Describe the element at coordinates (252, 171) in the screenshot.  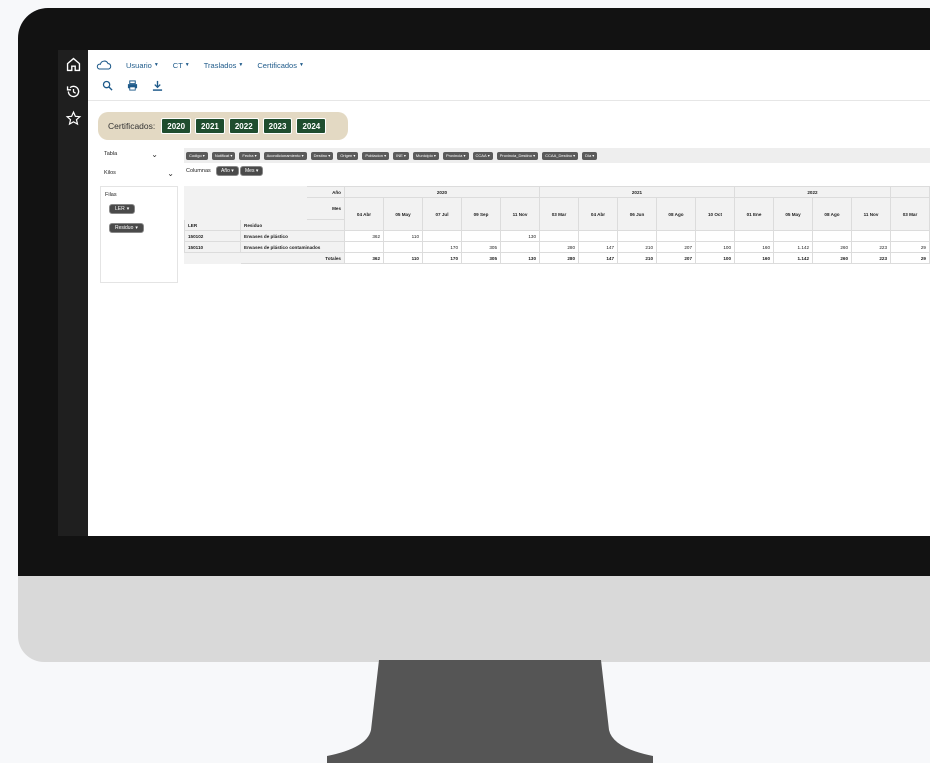
I see `col-attr-mes: Mes ▾` at that location.